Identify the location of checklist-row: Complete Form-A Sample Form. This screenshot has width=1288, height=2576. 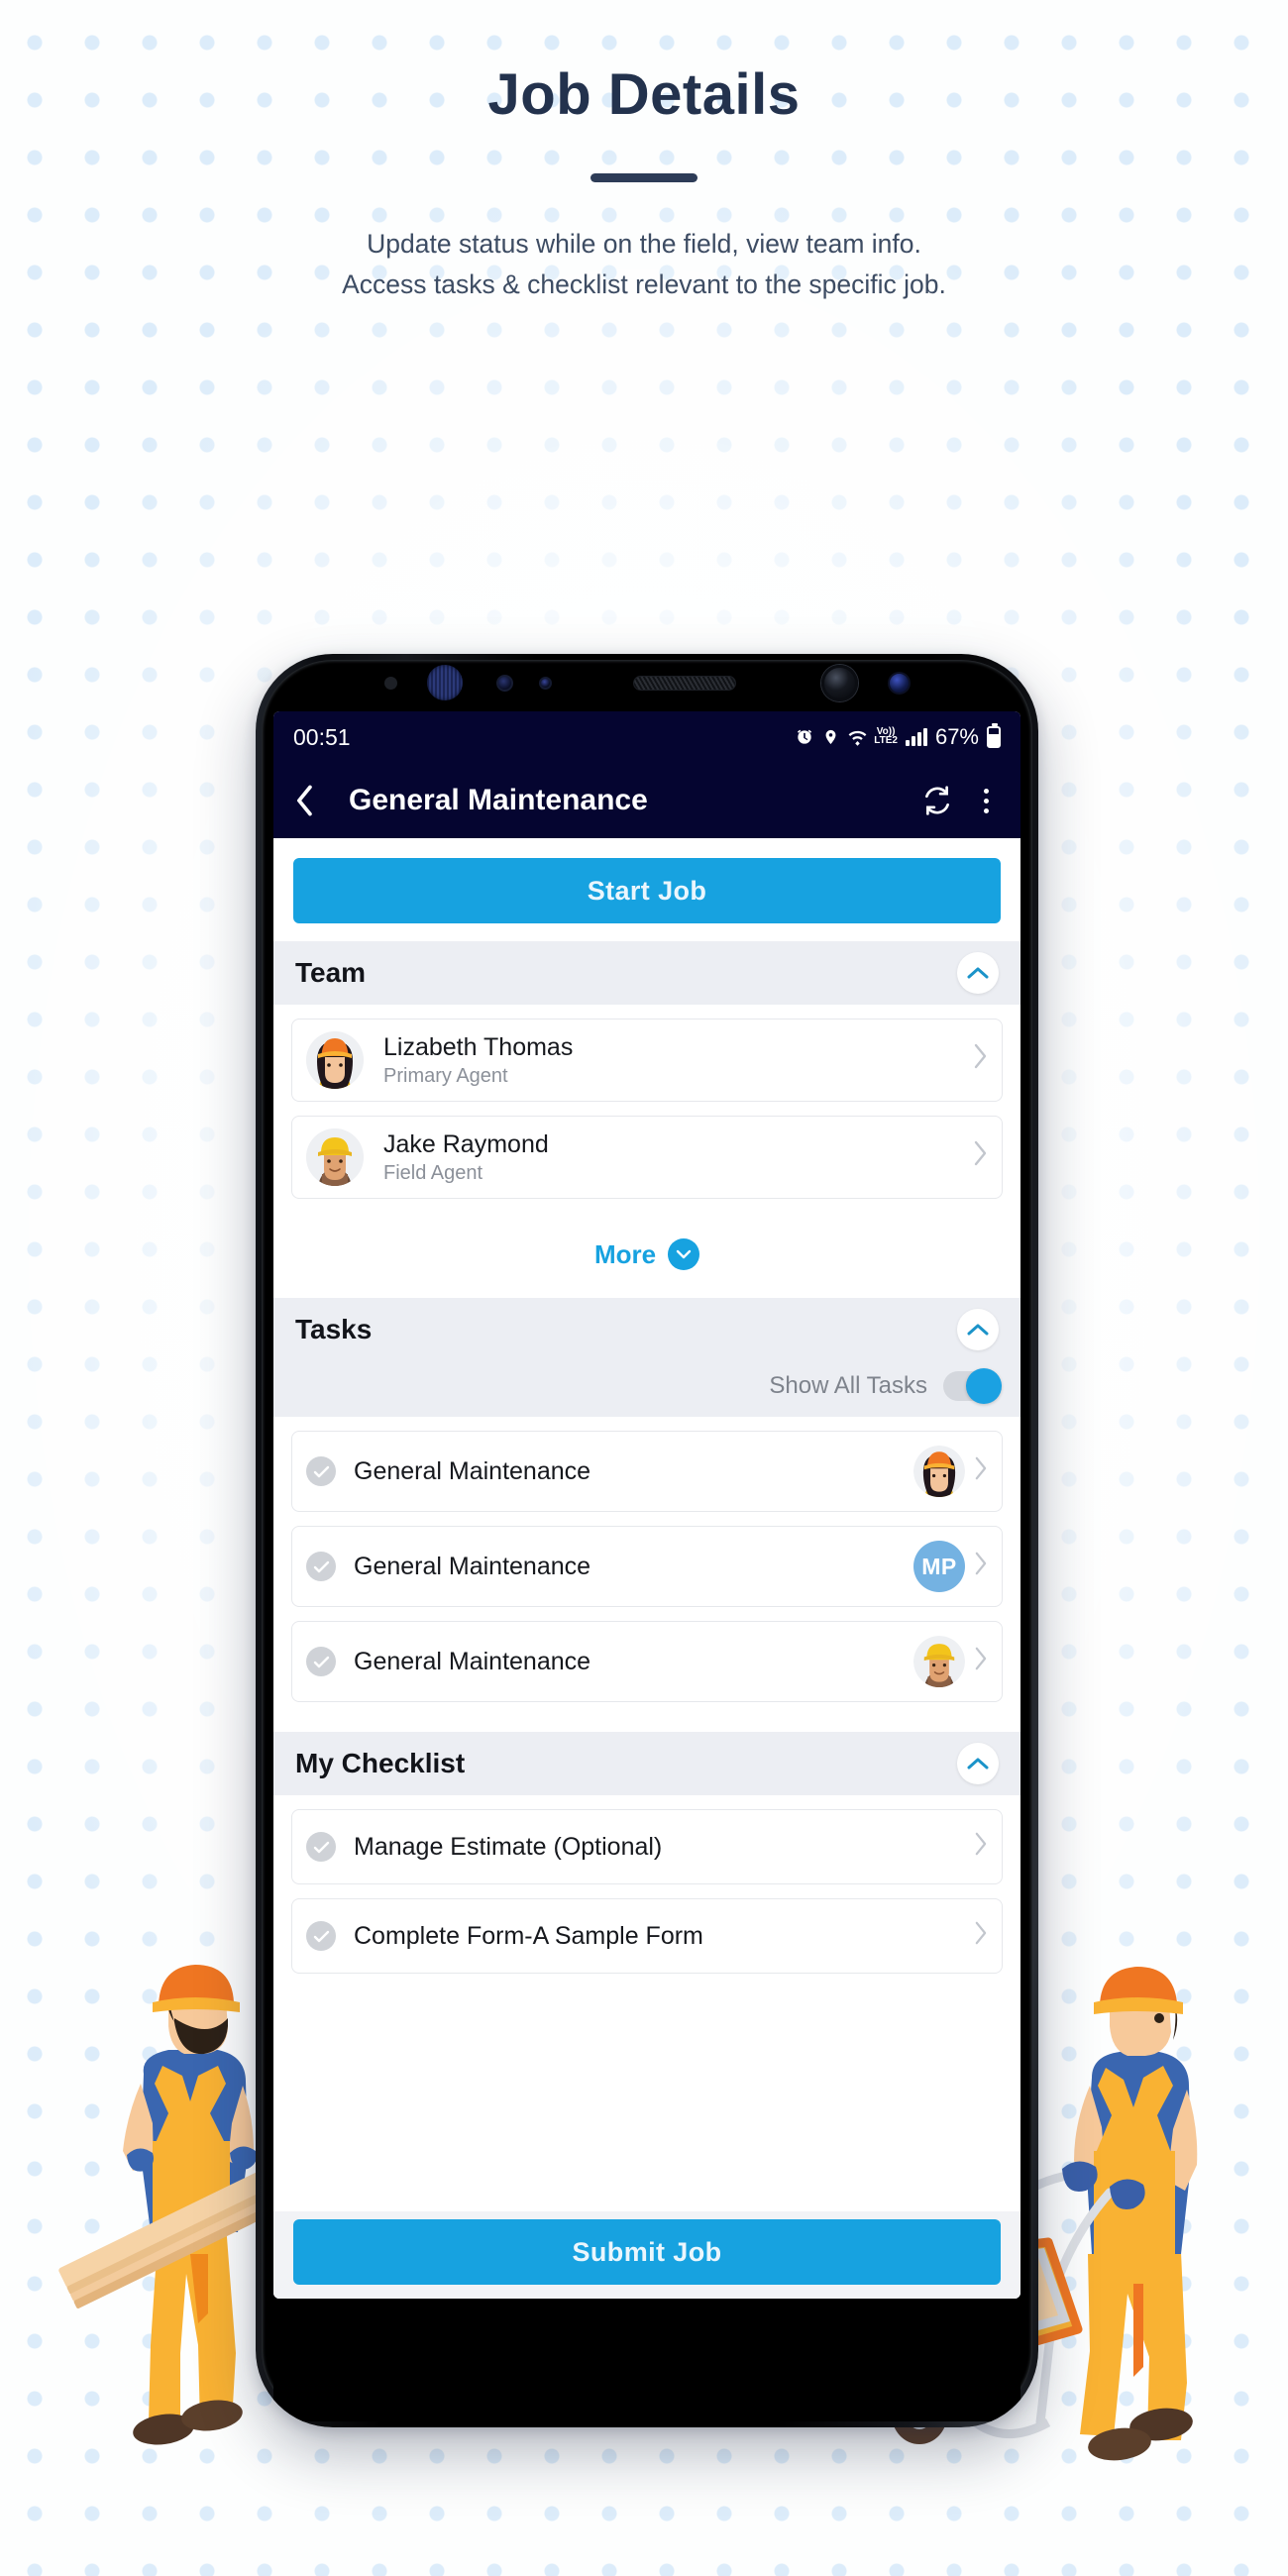
(647, 1936).